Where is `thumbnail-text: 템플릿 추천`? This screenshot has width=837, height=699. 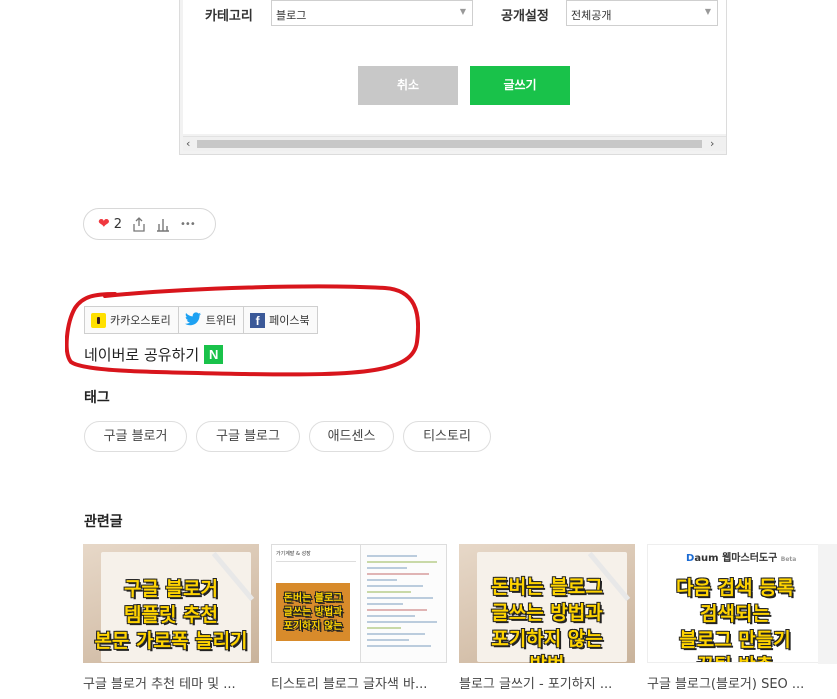
thumbnail-text: 템플릿 추천 is located at coordinates (170, 615).